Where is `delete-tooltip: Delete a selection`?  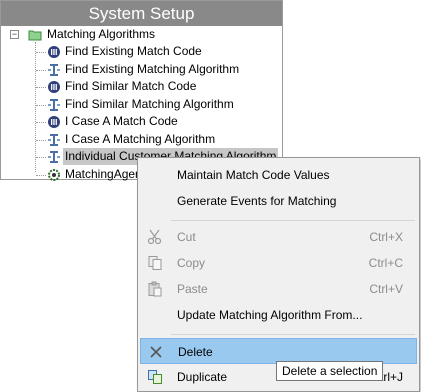
delete-tooltip: Delete a selection is located at coordinates (330, 371).